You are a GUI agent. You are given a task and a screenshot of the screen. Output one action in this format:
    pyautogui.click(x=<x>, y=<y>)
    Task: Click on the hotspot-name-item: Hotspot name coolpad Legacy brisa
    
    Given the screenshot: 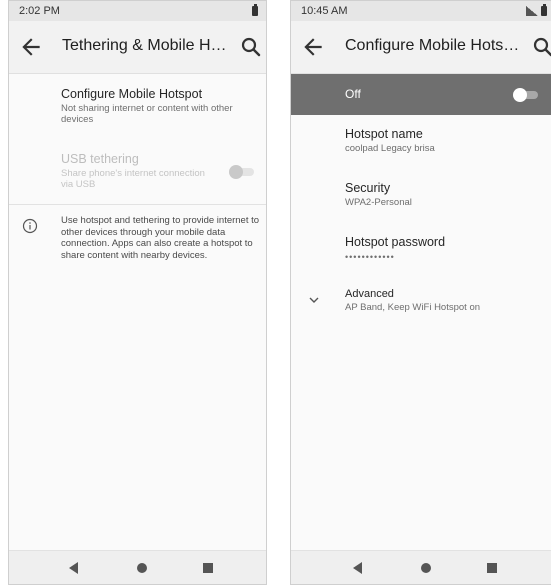 What is the action you would take?
    pyautogui.click(x=444, y=140)
    